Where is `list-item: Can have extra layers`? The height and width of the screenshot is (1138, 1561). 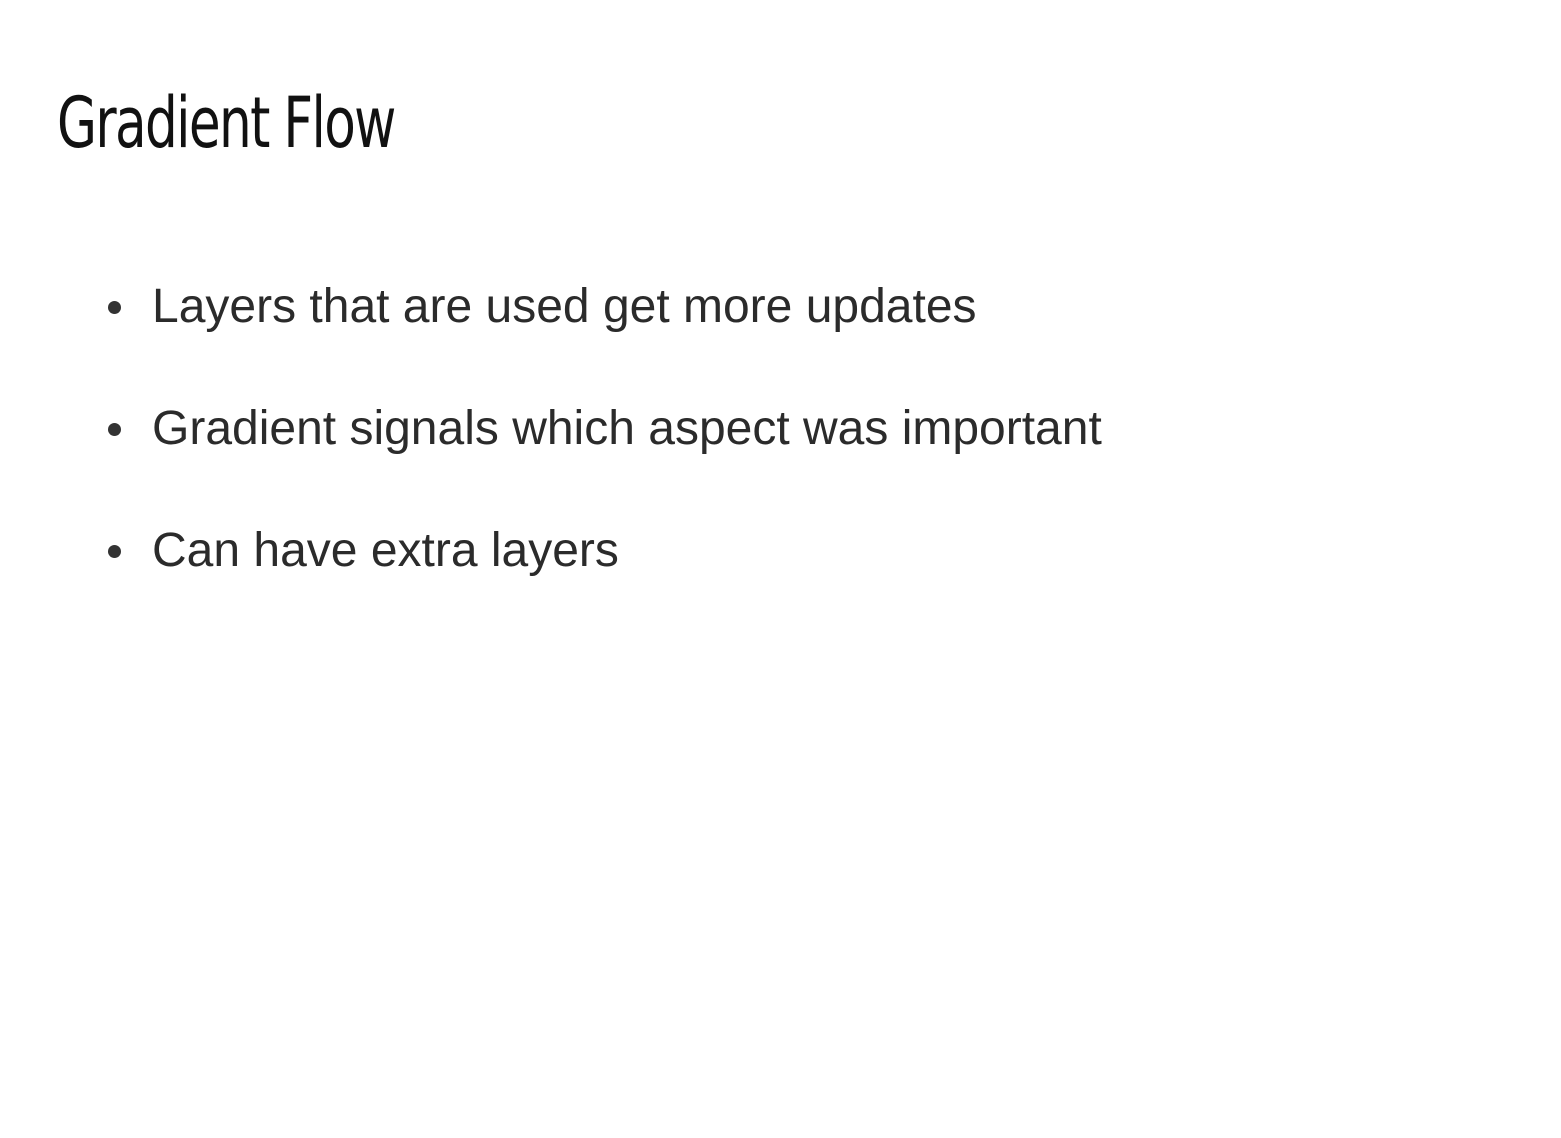
list-item: Can have extra layers is located at coordinates (605, 551).